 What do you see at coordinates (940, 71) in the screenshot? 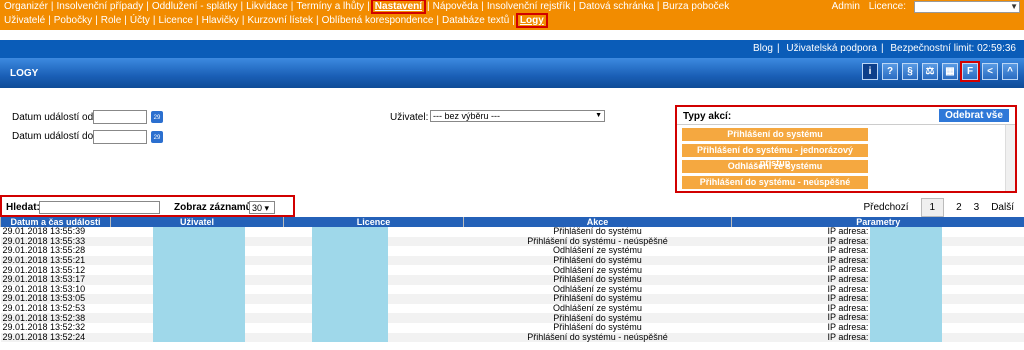
I see `toolbar: i? § ⚖ ▦ F < ^` at bounding box center [940, 71].